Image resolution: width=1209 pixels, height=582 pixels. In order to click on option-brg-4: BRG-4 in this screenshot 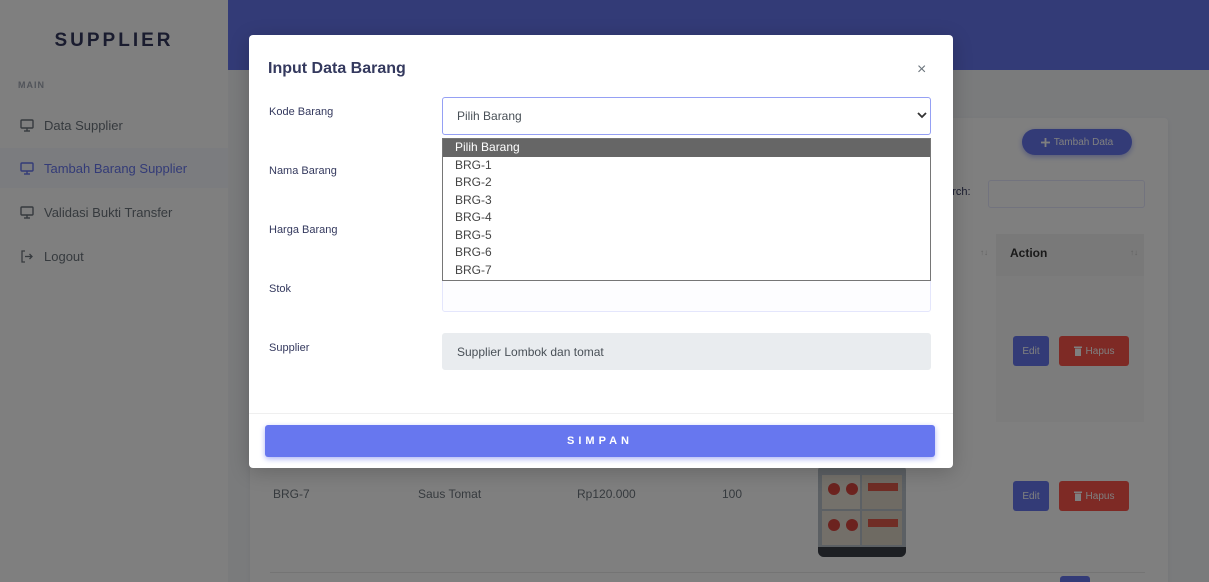, I will do `click(686, 218)`.